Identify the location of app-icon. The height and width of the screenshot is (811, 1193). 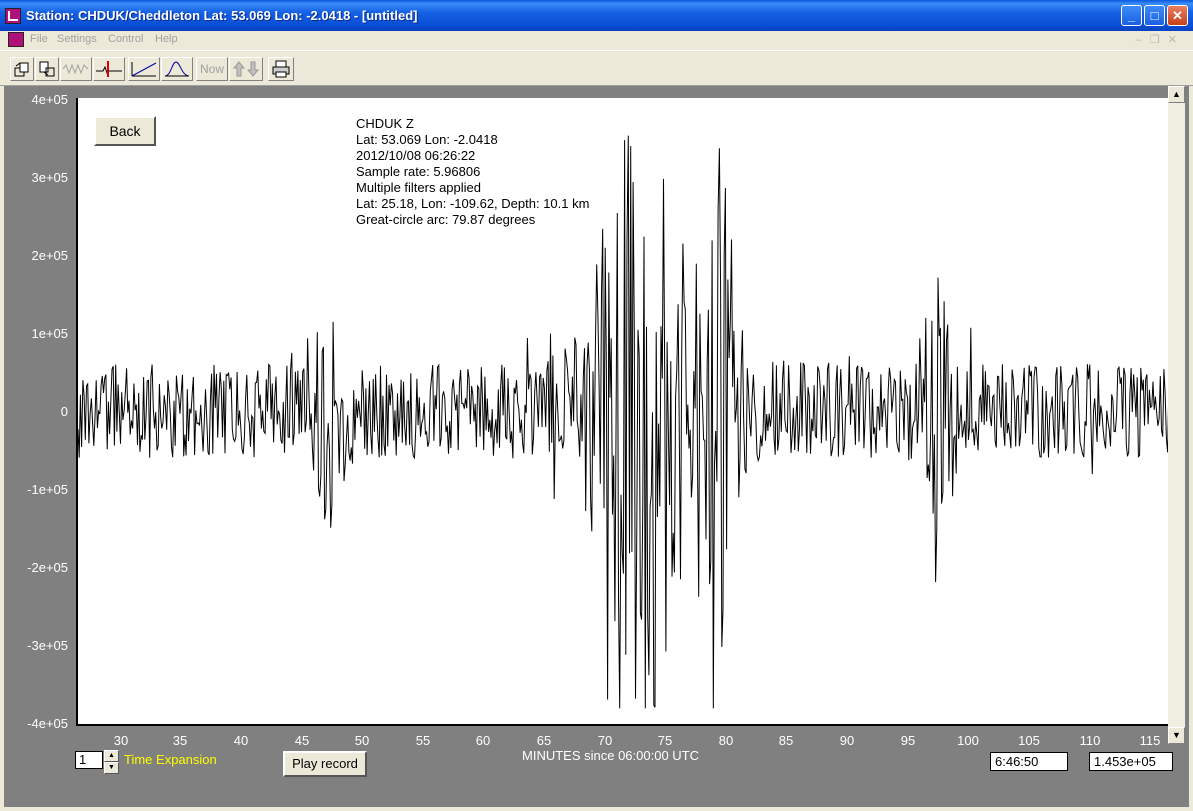
(13, 16).